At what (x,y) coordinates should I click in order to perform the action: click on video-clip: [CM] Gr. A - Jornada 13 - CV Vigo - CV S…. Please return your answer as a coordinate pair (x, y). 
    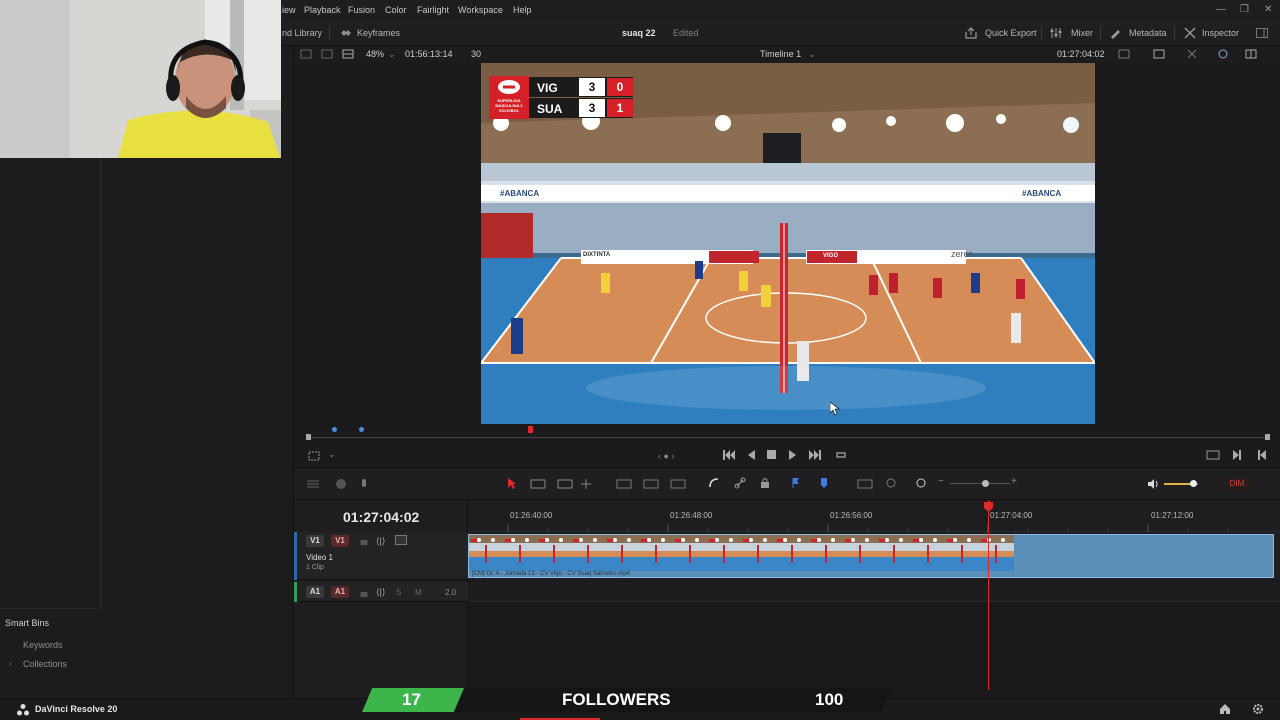
    Looking at the image, I should click on (871, 556).